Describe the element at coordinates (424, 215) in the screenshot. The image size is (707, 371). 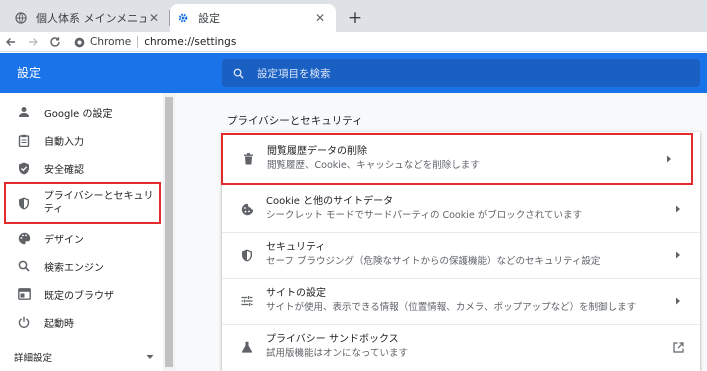
I see `row-subtitle: シークレット モードでサードパーティの Cookie がブロックされています` at that location.